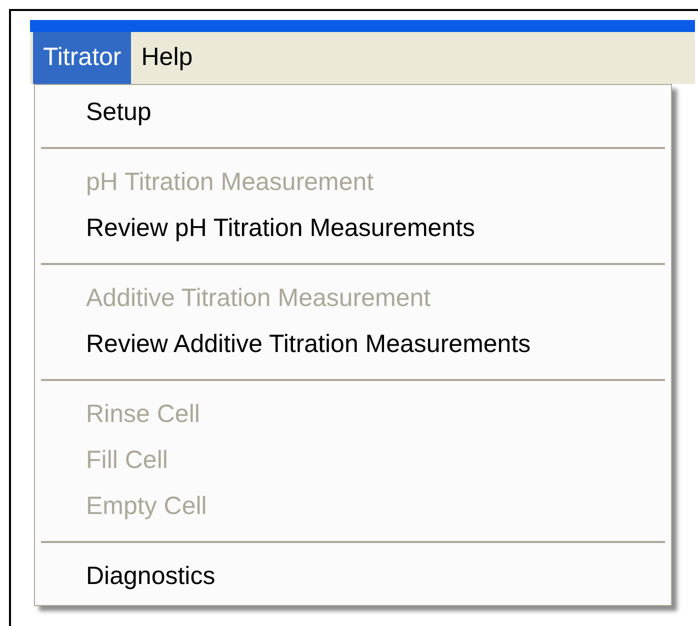 This screenshot has height=626, width=698. I want to click on menu-item: Review Additive Titration Measurements, so click(353, 345).